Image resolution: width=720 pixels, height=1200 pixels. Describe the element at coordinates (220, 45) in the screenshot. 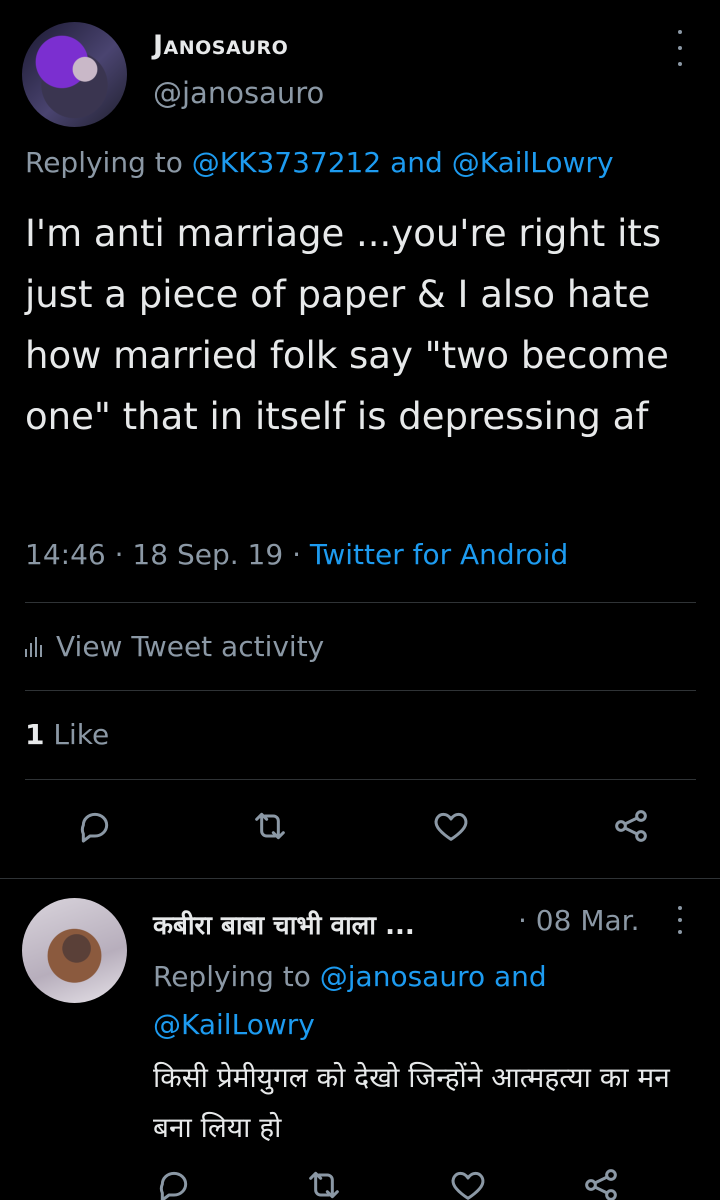

I see `display-name: Janosauro` at that location.